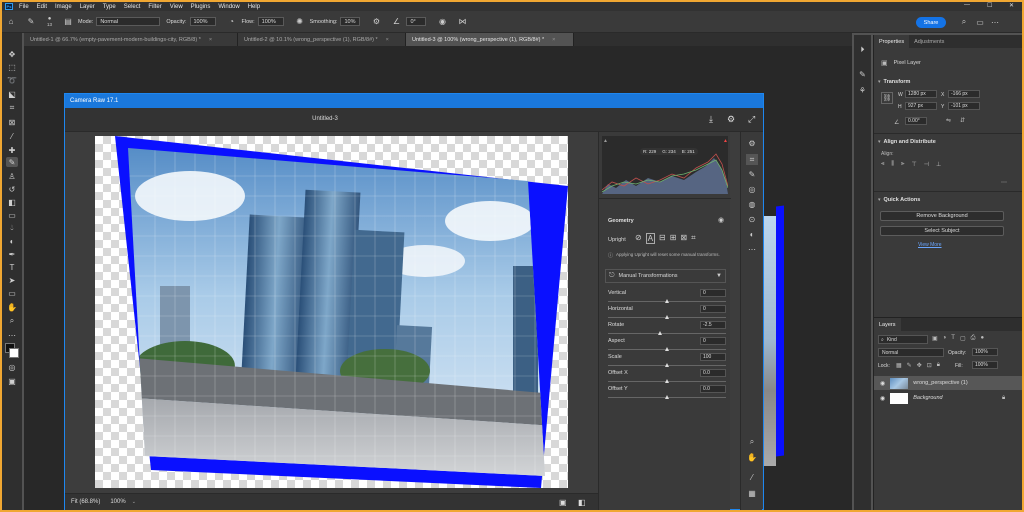  Describe the element at coordinates (948, 398) in the screenshot. I see `layer-row-background: ◉ Background 🔒︎` at that location.